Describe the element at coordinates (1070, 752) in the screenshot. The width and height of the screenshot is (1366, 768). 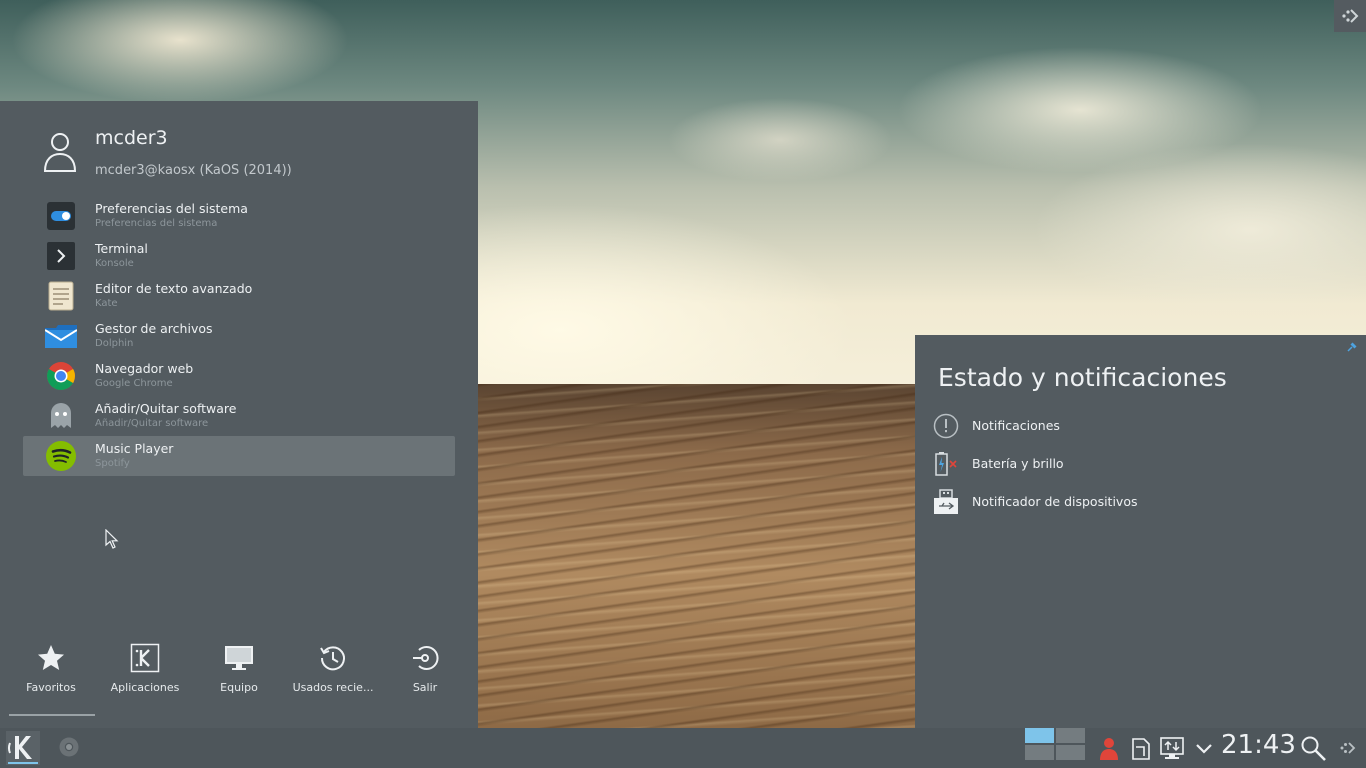
I see `desktop-4-thumbnail` at that location.